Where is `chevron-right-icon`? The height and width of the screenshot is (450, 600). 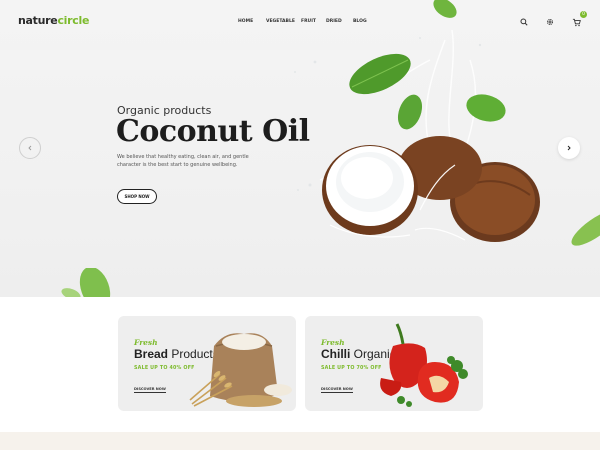 chevron-right-icon is located at coordinates (569, 148).